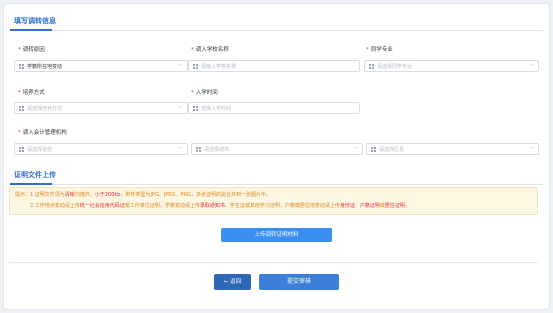 The image size is (553, 313). I want to click on district-placeholder: 请选择区县, so click(392, 150).